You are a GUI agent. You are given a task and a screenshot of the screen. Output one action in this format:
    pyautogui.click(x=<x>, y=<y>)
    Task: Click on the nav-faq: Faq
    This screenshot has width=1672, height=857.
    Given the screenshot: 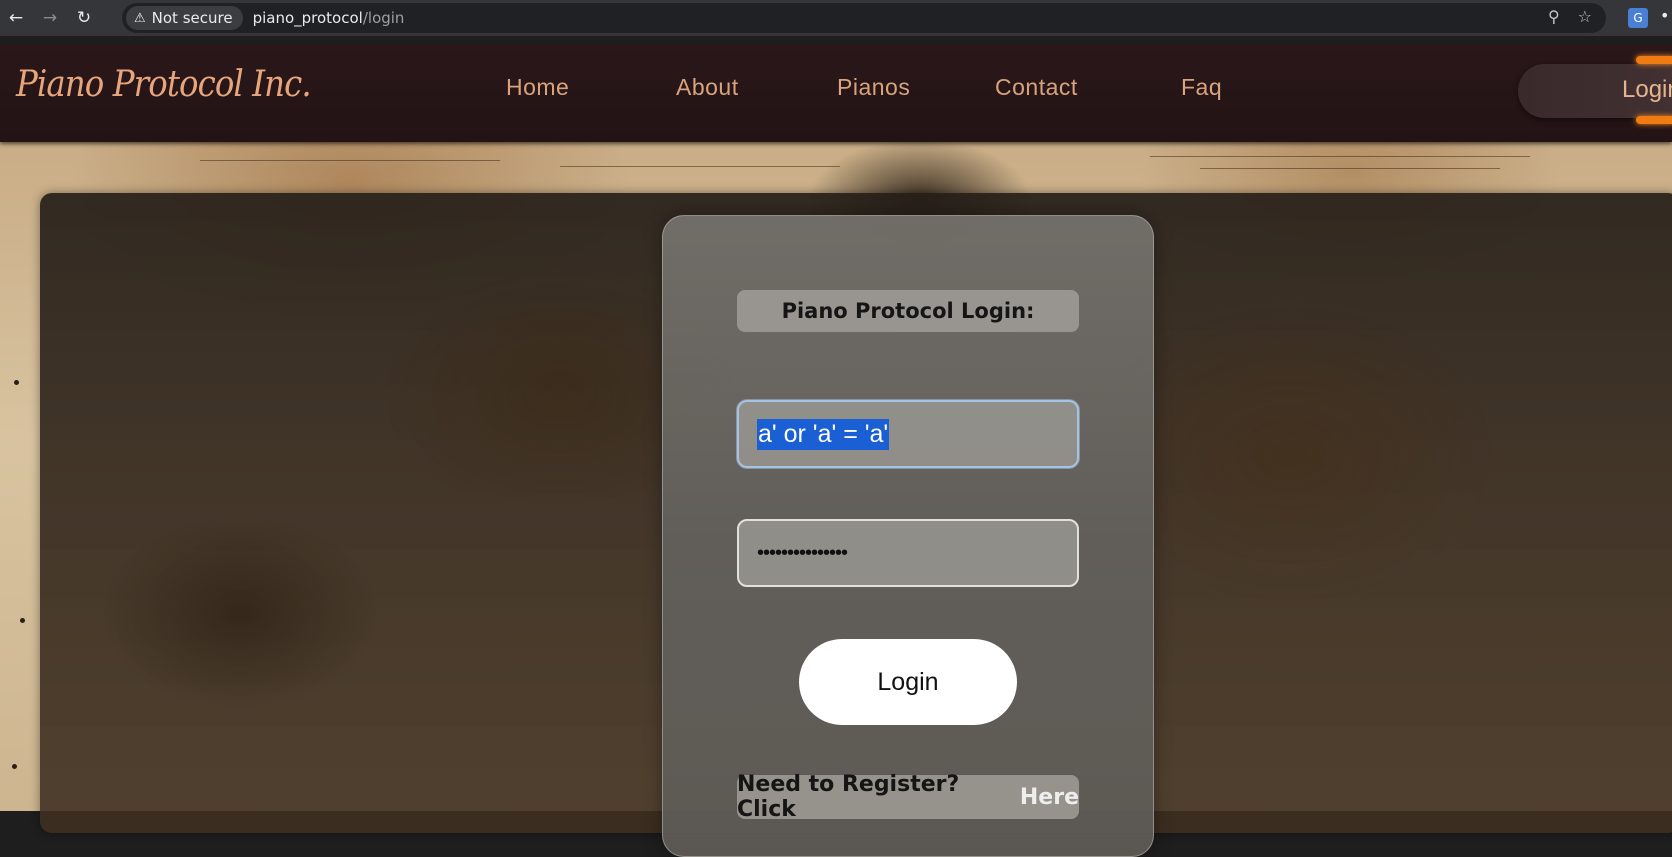 What is the action you would take?
    pyautogui.click(x=1201, y=87)
    